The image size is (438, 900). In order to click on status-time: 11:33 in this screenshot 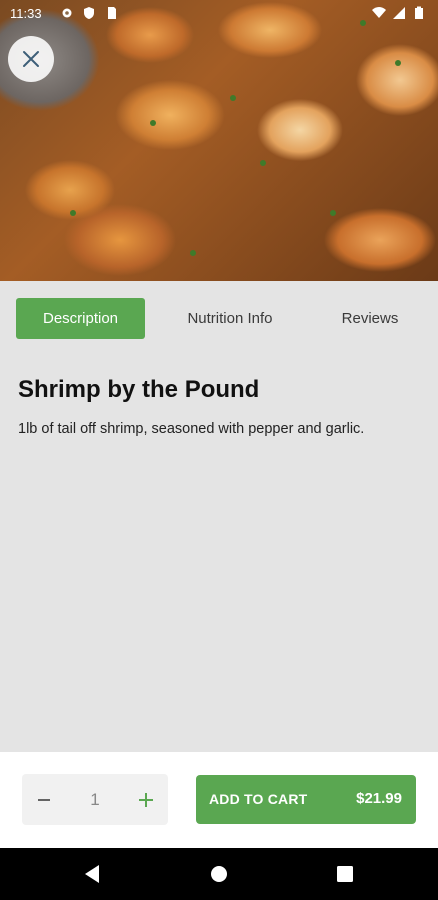, I will do `click(26, 13)`.